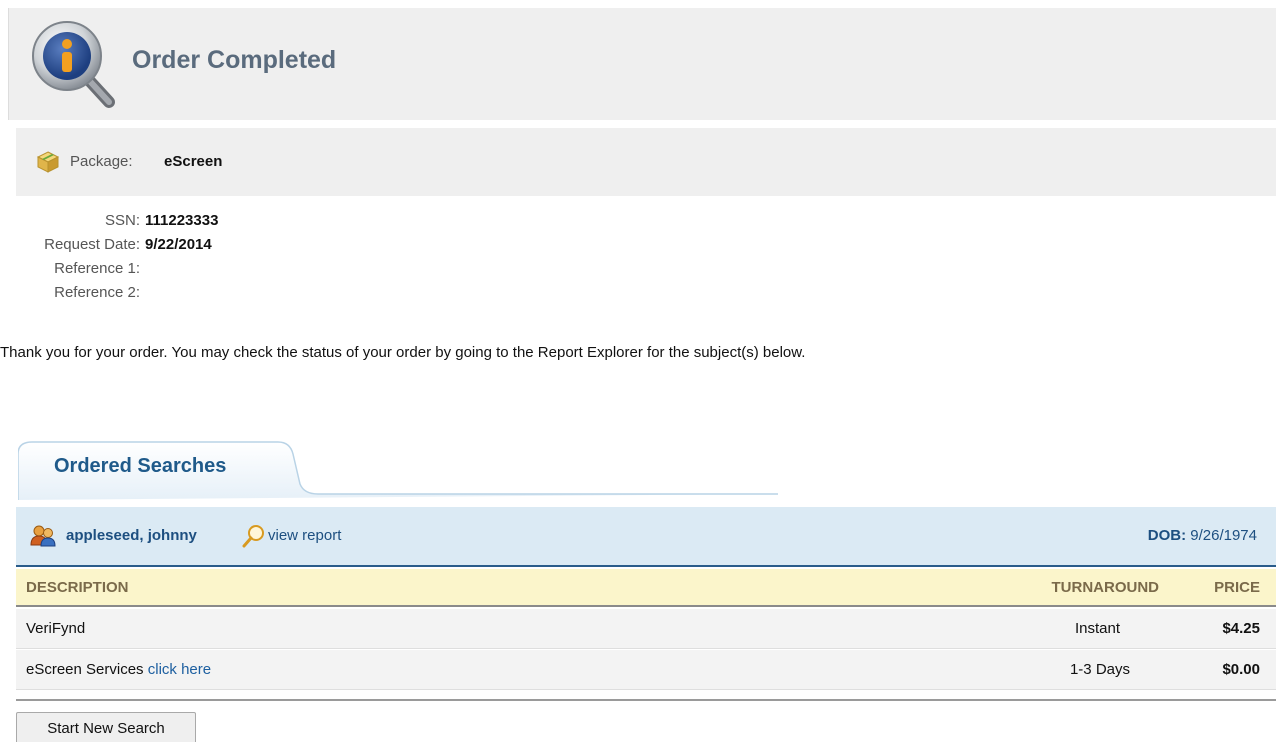 The width and height of the screenshot is (1276, 742). I want to click on people-icon, so click(43, 536).